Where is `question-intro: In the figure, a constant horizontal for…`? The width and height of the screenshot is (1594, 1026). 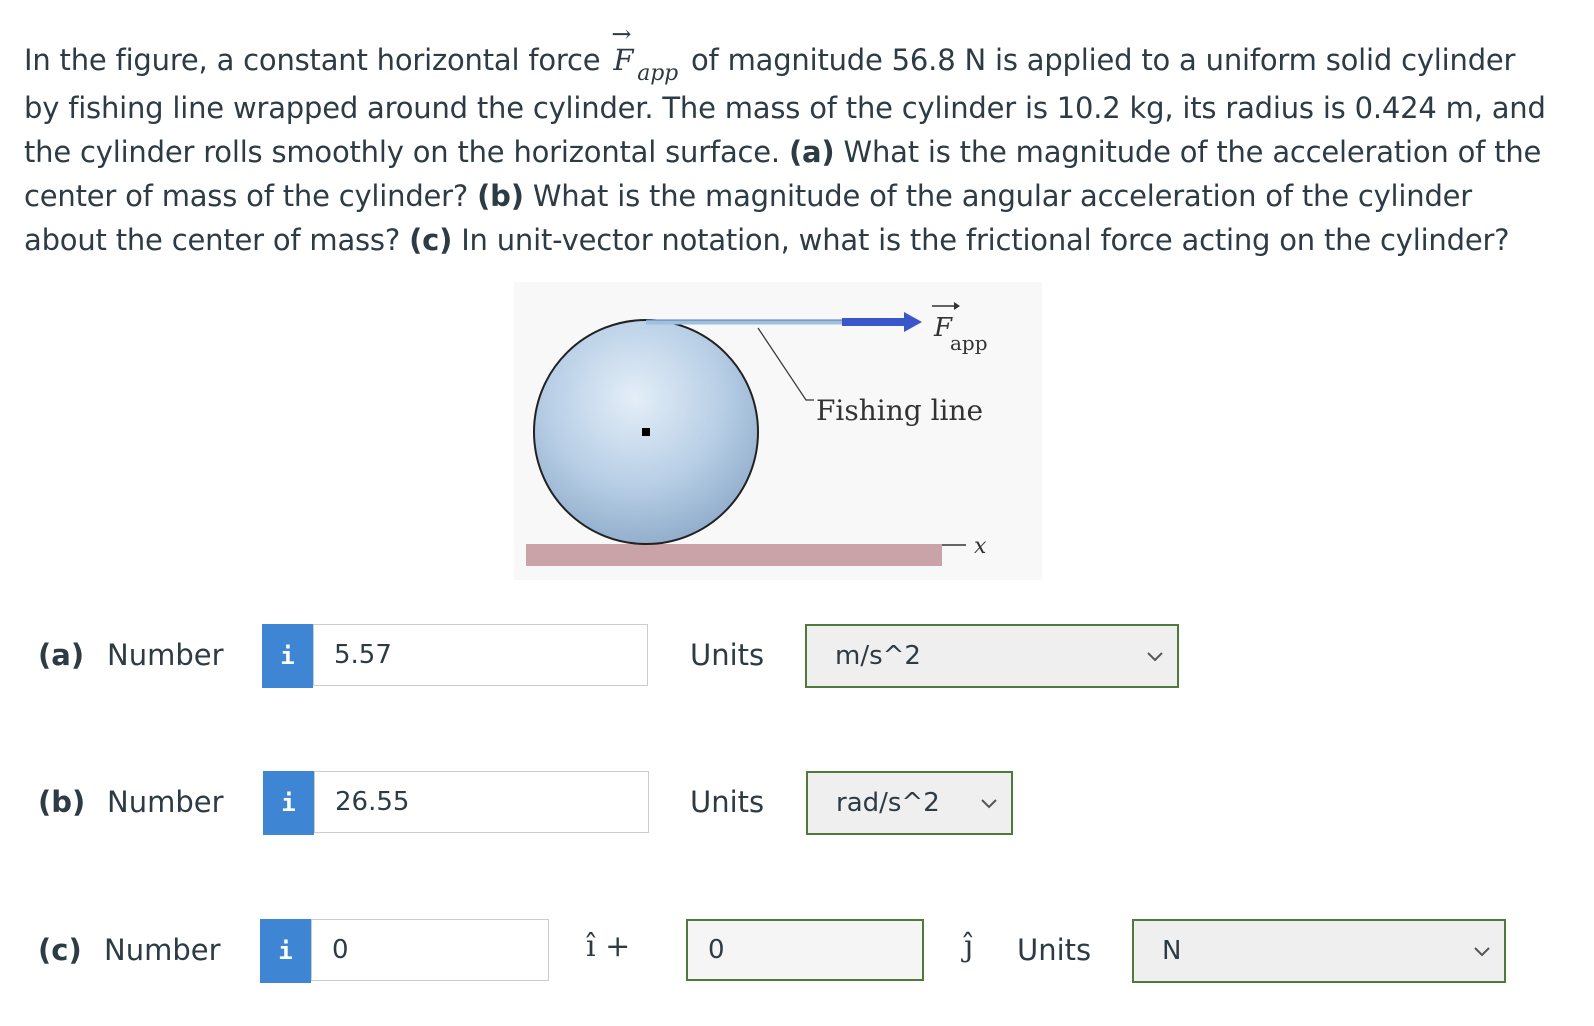 question-intro: In the figure, a constant horizontal for… is located at coordinates (312, 60).